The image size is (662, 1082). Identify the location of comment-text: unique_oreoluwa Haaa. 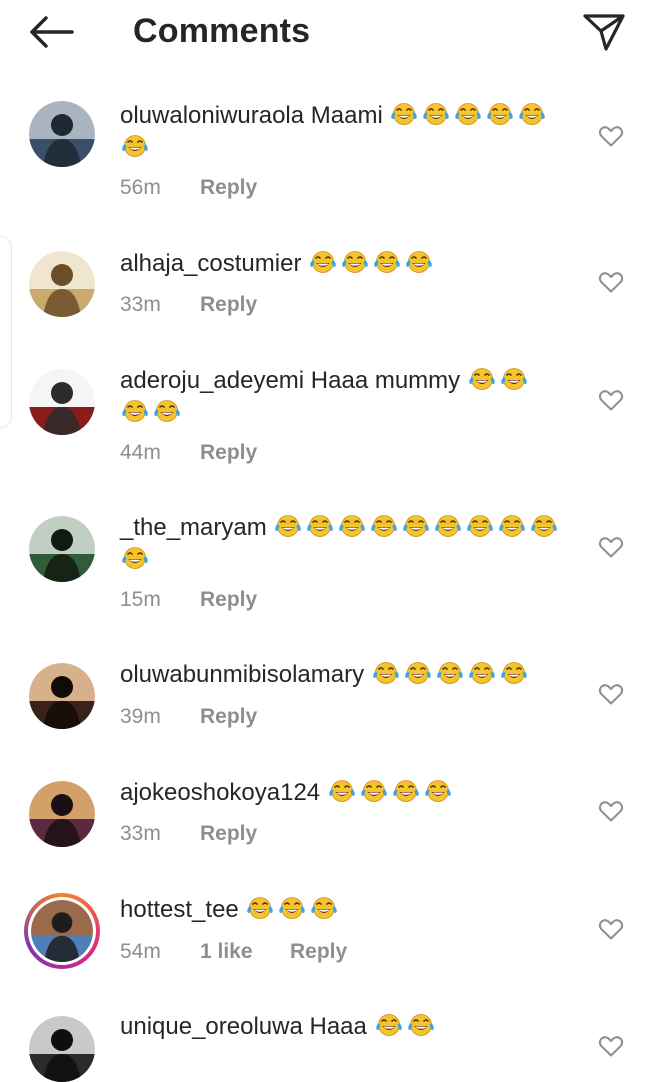
(355, 1027).